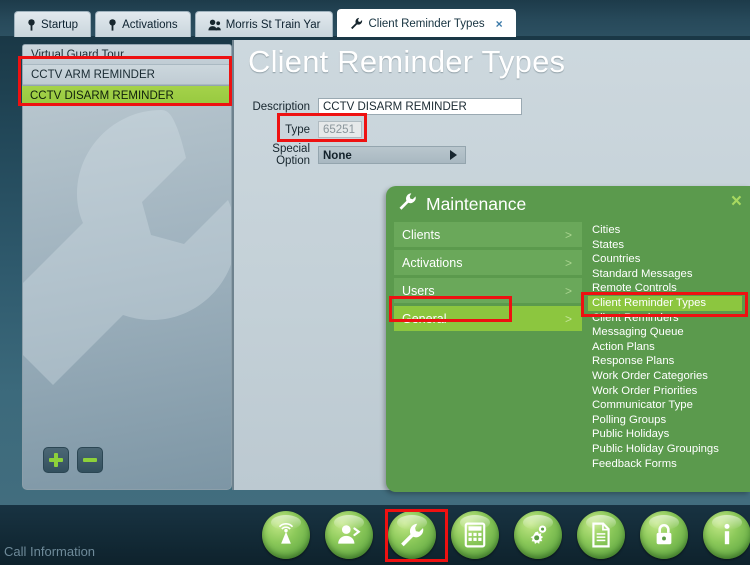 The width and height of the screenshot is (750, 565). I want to click on type-row: Type 65251, so click(299, 129).